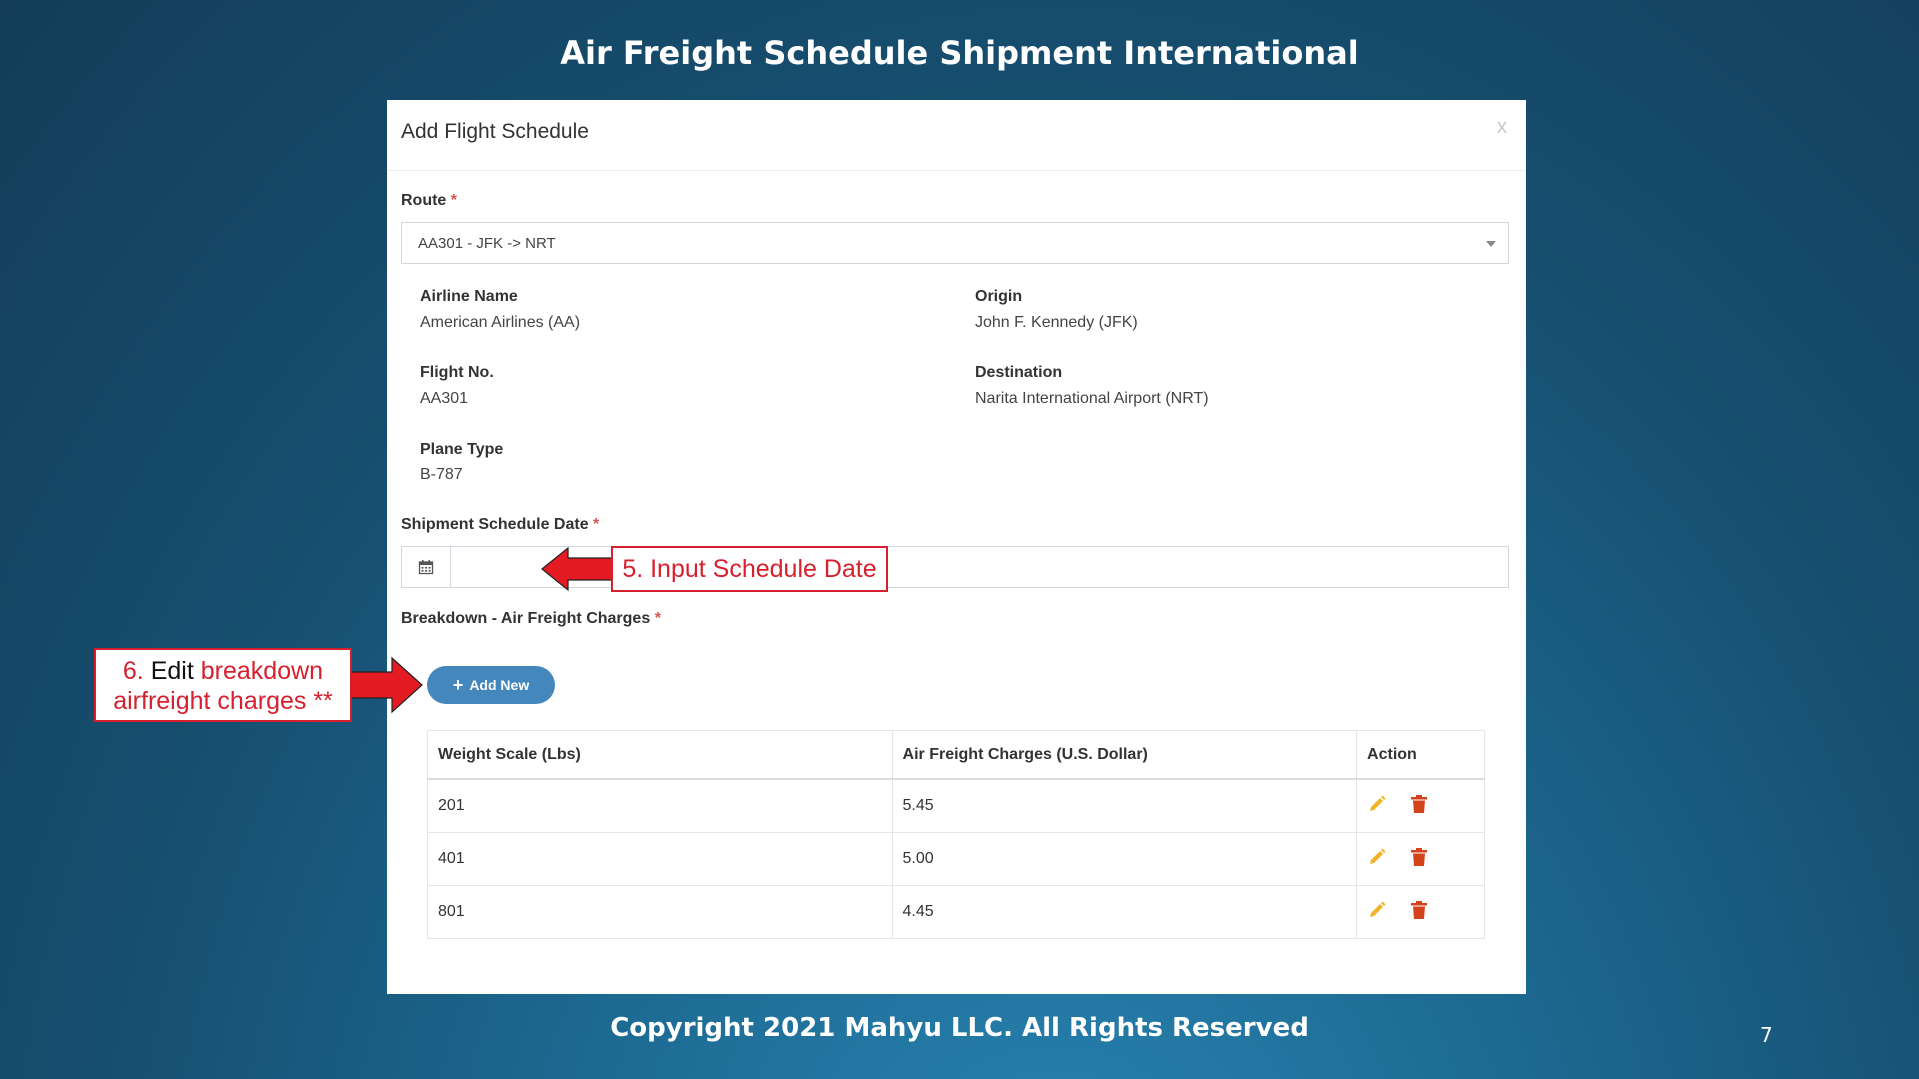 The image size is (1919, 1079). What do you see at coordinates (424, 200) in the screenshot?
I see `route-label-text: Route` at bounding box center [424, 200].